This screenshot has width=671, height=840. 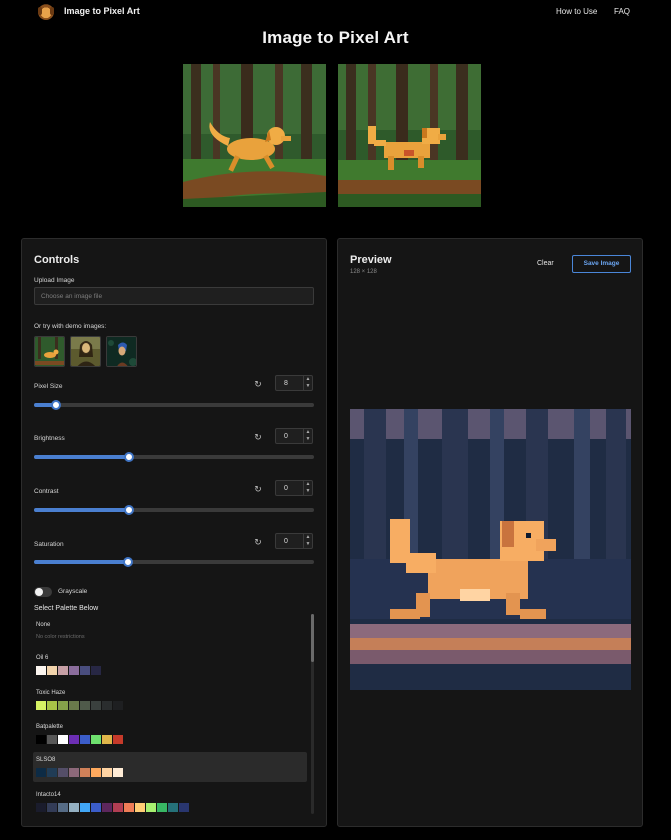 What do you see at coordinates (294, 541) in the screenshot?
I see `saturation-number-input: 0 ▲ ▼` at bounding box center [294, 541].